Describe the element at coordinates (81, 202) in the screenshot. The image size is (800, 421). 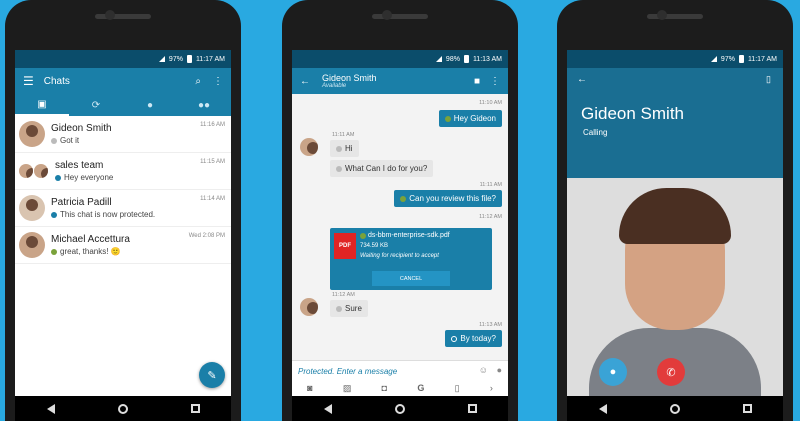
I see `chat-name: Patricia Padill` at that location.